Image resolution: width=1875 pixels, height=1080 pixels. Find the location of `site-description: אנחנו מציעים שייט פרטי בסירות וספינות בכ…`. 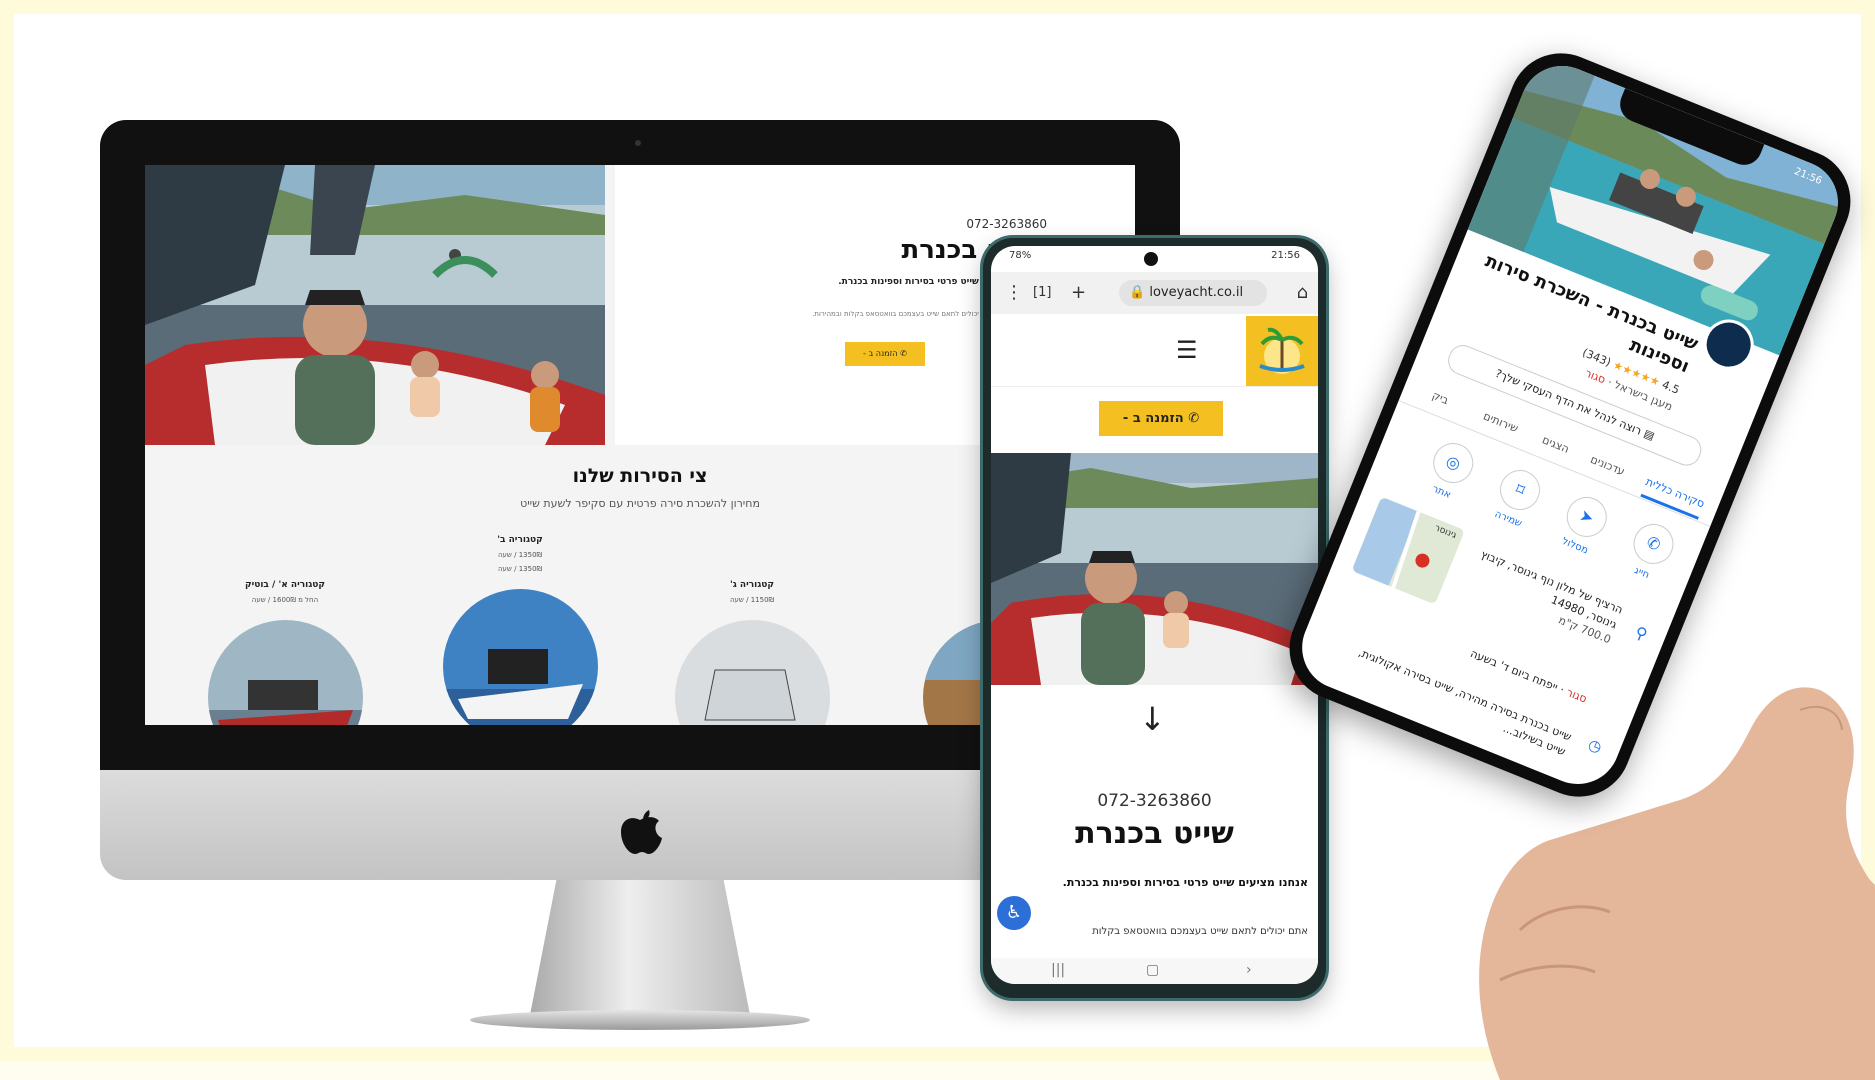

site-description: אנחנו מציעים שייט פרטי בסירות וספינות בכ… is located at coordinates (1185, 882).